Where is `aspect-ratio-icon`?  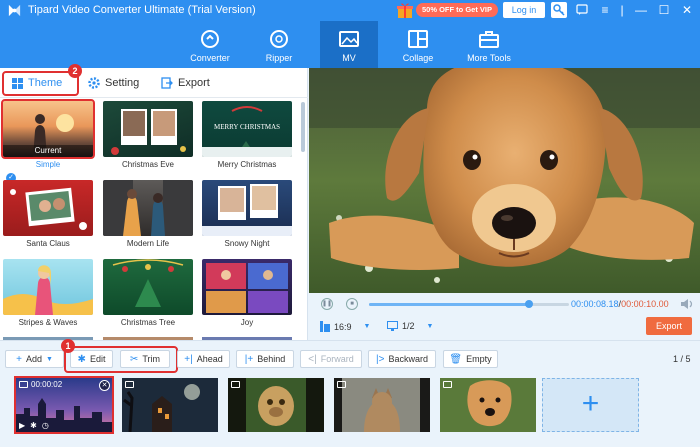 aspect-ratio-icon is located at coordinates (325, 326).